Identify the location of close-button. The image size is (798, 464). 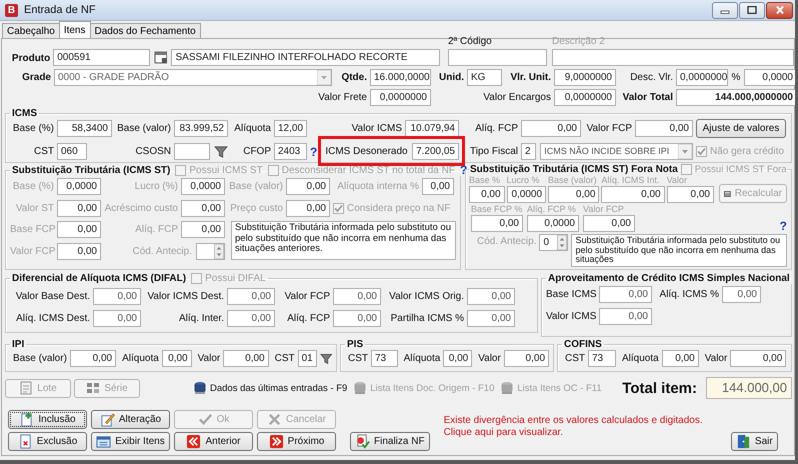
(779, 10).